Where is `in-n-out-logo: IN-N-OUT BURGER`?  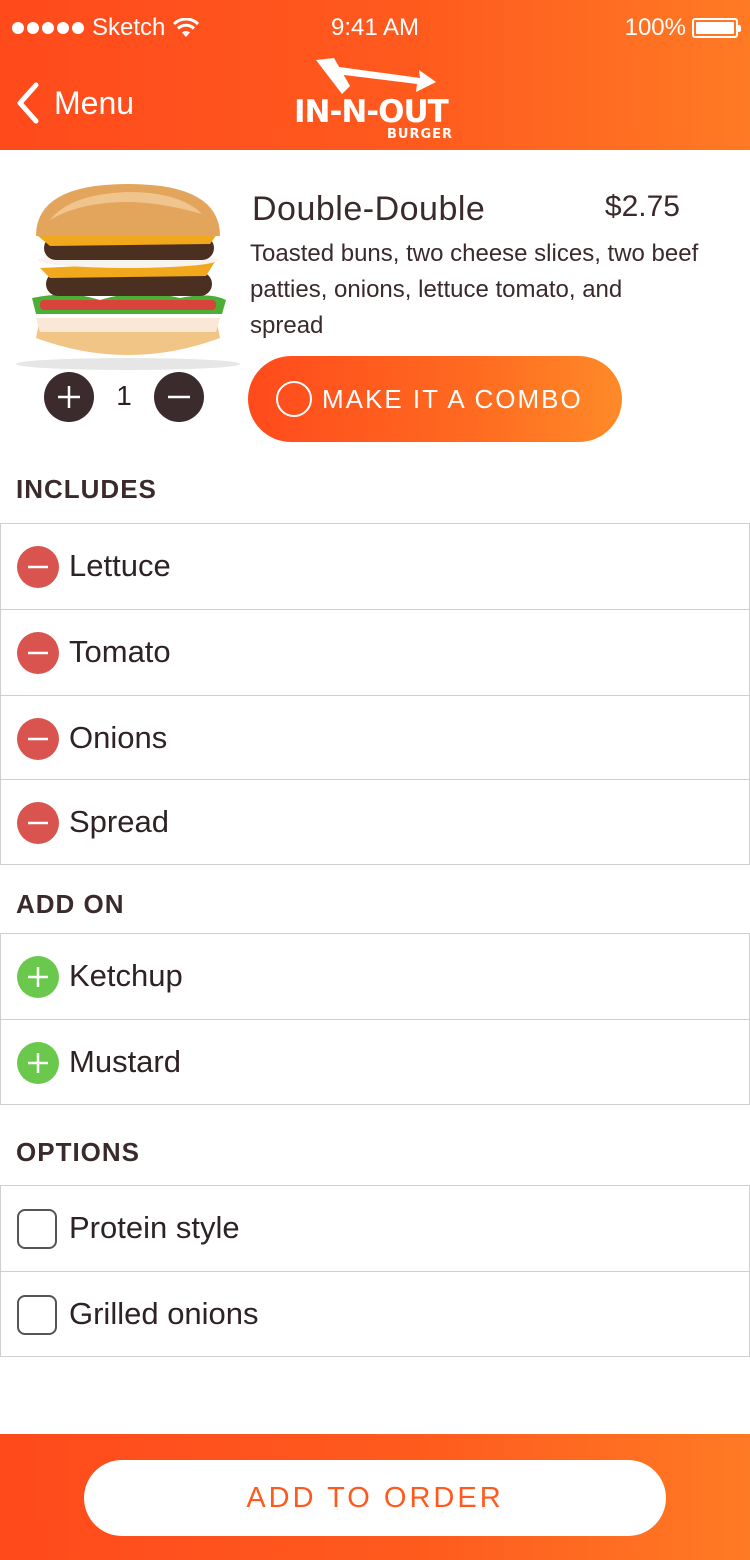 in-n-out-logo: IN-N-OUT BURGER is located at coordinates (373, 100).